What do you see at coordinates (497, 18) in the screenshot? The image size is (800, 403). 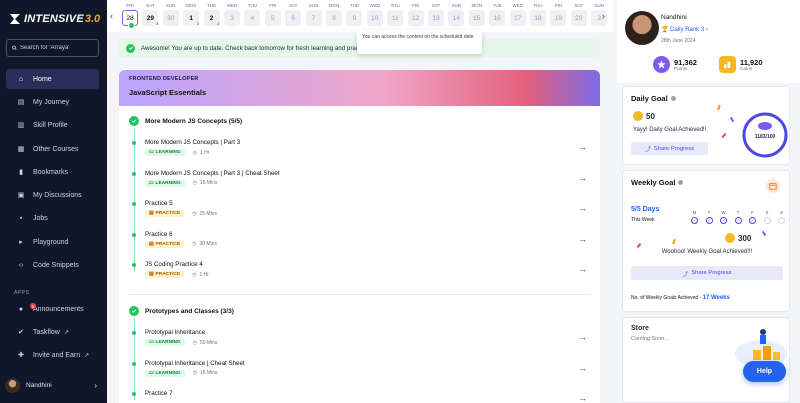 I see `date-number-text: 16` at bounding box center [497, 18].